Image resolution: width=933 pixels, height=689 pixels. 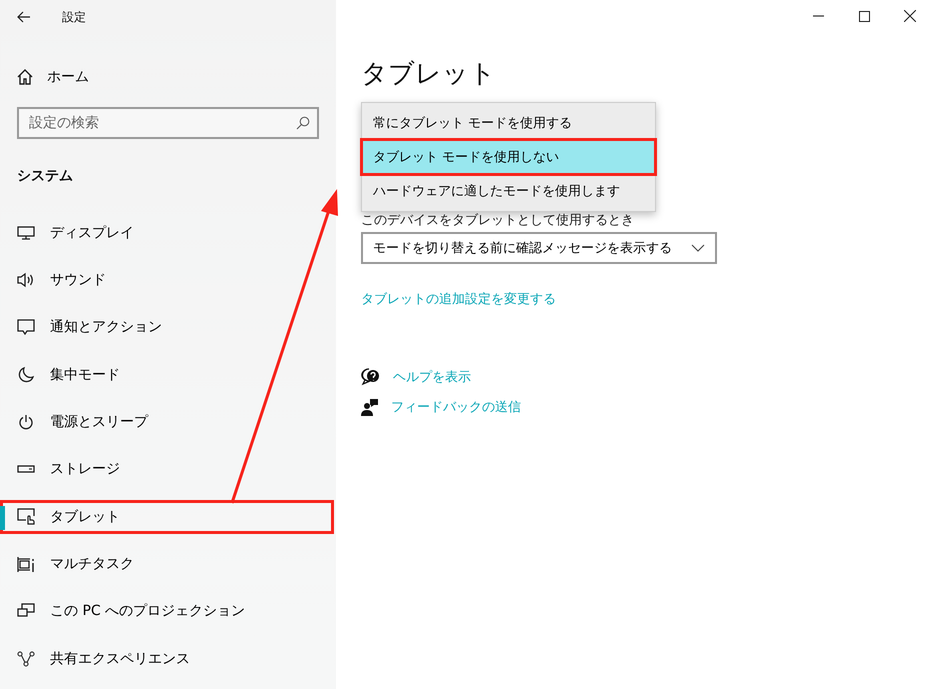 What do you see at coordinates (303, 123) in the screenshot?
I see `search-icon` at bounding box center [303, 123].